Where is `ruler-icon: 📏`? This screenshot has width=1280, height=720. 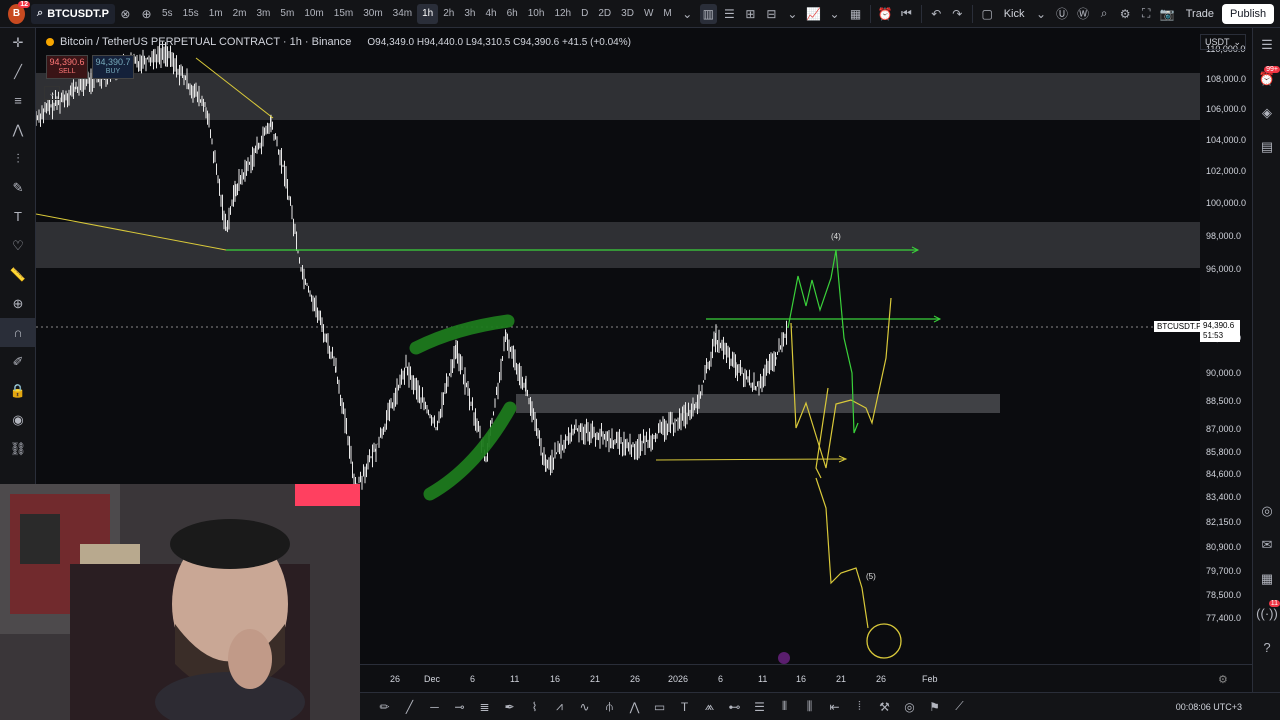
ruler-icon: 📏 is located at coordinates (18, 274).